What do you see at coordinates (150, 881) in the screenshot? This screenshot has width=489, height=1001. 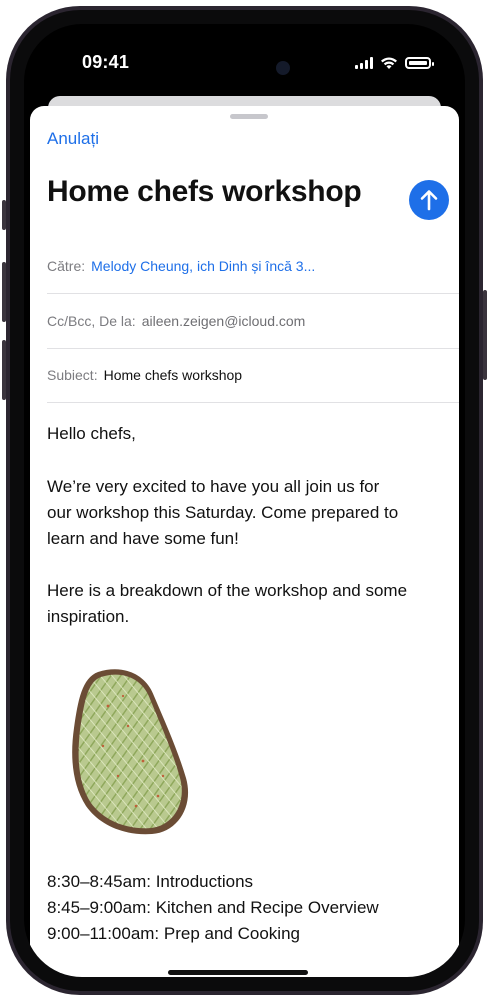 I see `schedule-item: 8:30–8:45am: Introductions` at bounding box center [150, 881].